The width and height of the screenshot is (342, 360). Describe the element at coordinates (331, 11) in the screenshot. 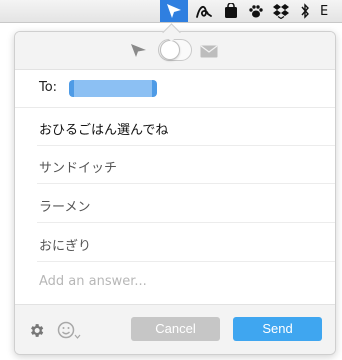

I see `menubar-truncated-item: E` at that location.